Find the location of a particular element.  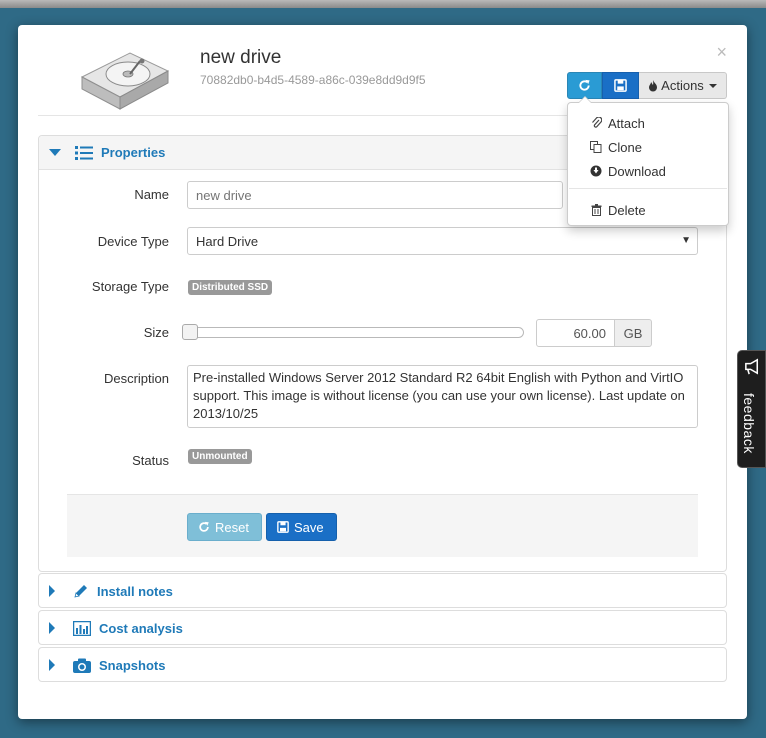

hard-drive-image is located at coordinates (125, 81).